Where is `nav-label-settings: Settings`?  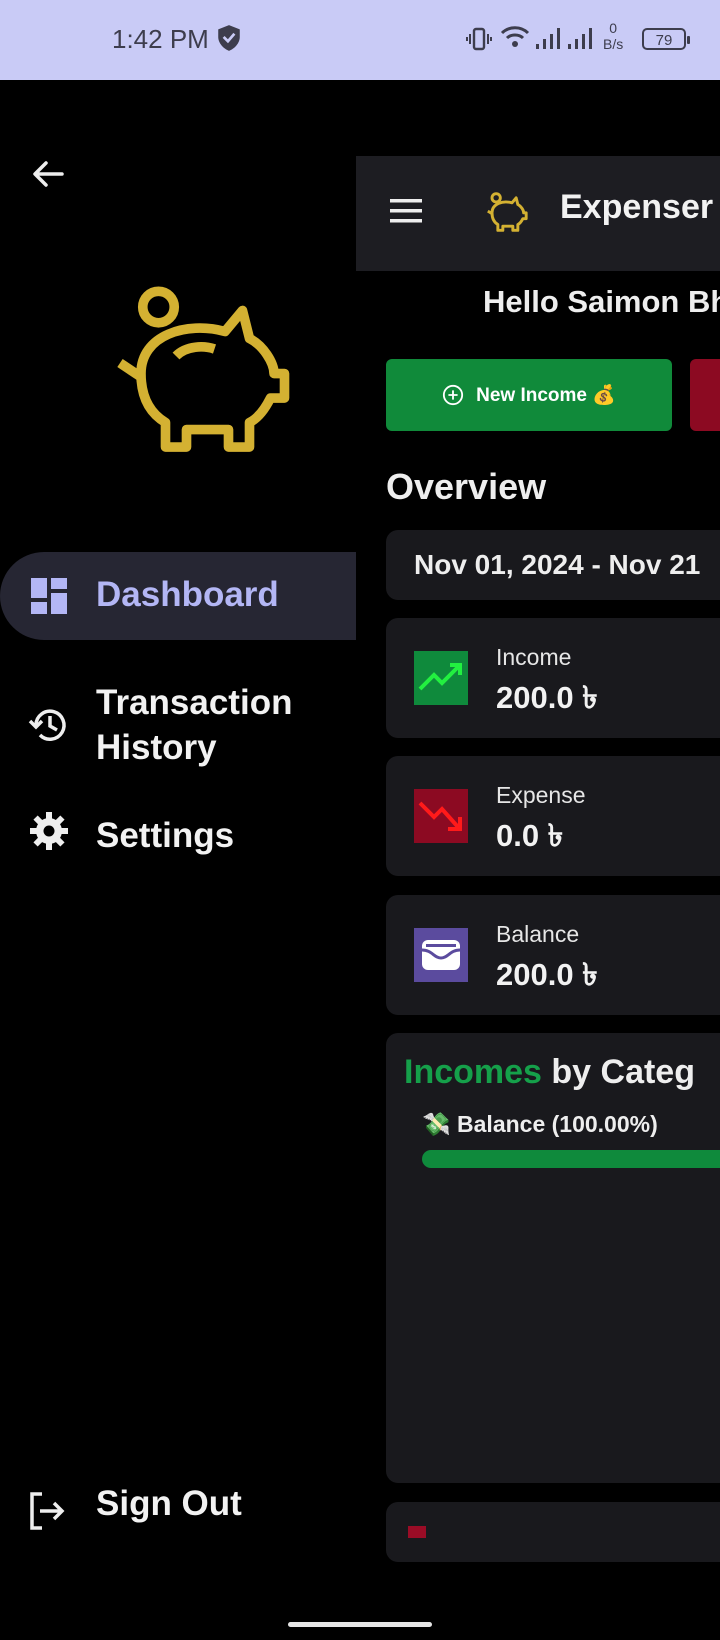 nav-label-settings: Settings is located at coordinates (165, 835).